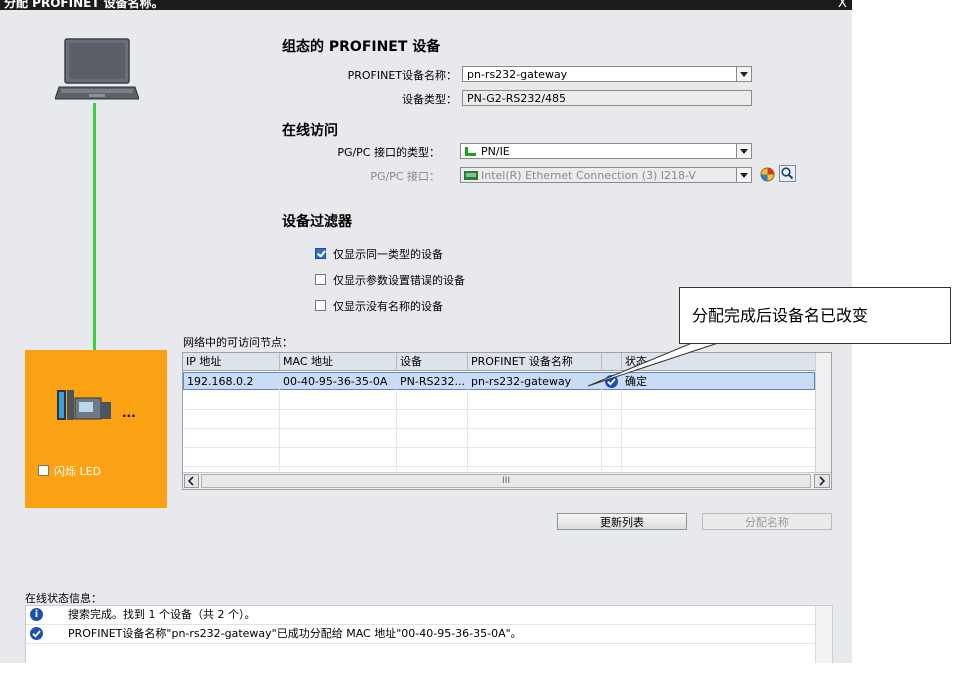 The image size is (959, 675). I want to click on scroll-thumb-grip: III, so click(506, 481).